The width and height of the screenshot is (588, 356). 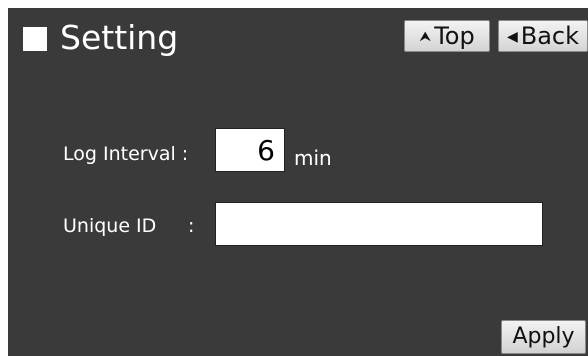 What do you see at coordinates (379, 224) in the screenshot?
I see `unique-id-input` at bounding box center [379, 224].